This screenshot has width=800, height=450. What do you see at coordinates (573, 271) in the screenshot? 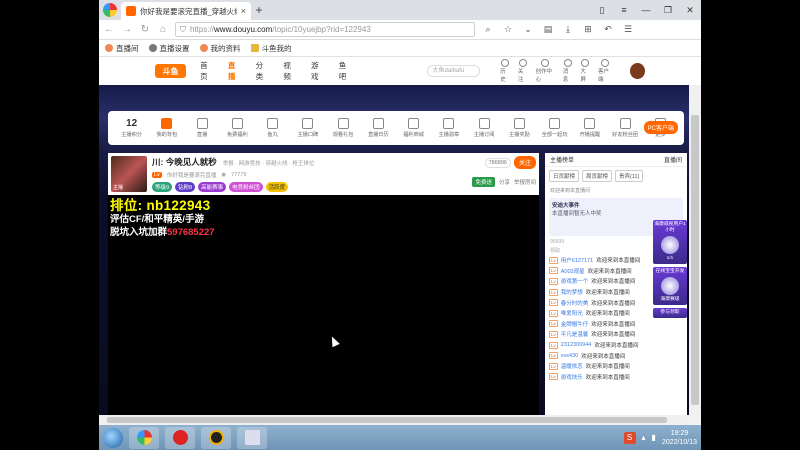
I see `chat-username: A003观星` at bounding box center [573, 271].